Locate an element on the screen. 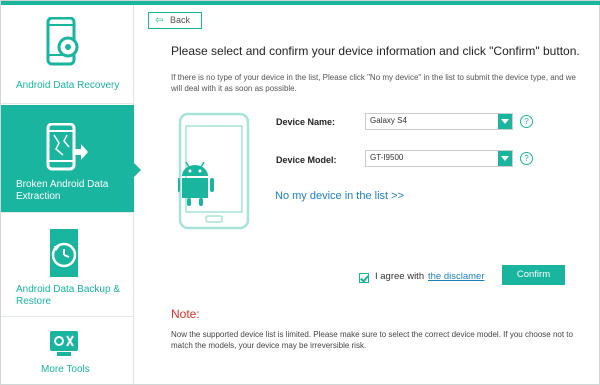  confirm-button: Confirm is located at coordinates (533, 275).